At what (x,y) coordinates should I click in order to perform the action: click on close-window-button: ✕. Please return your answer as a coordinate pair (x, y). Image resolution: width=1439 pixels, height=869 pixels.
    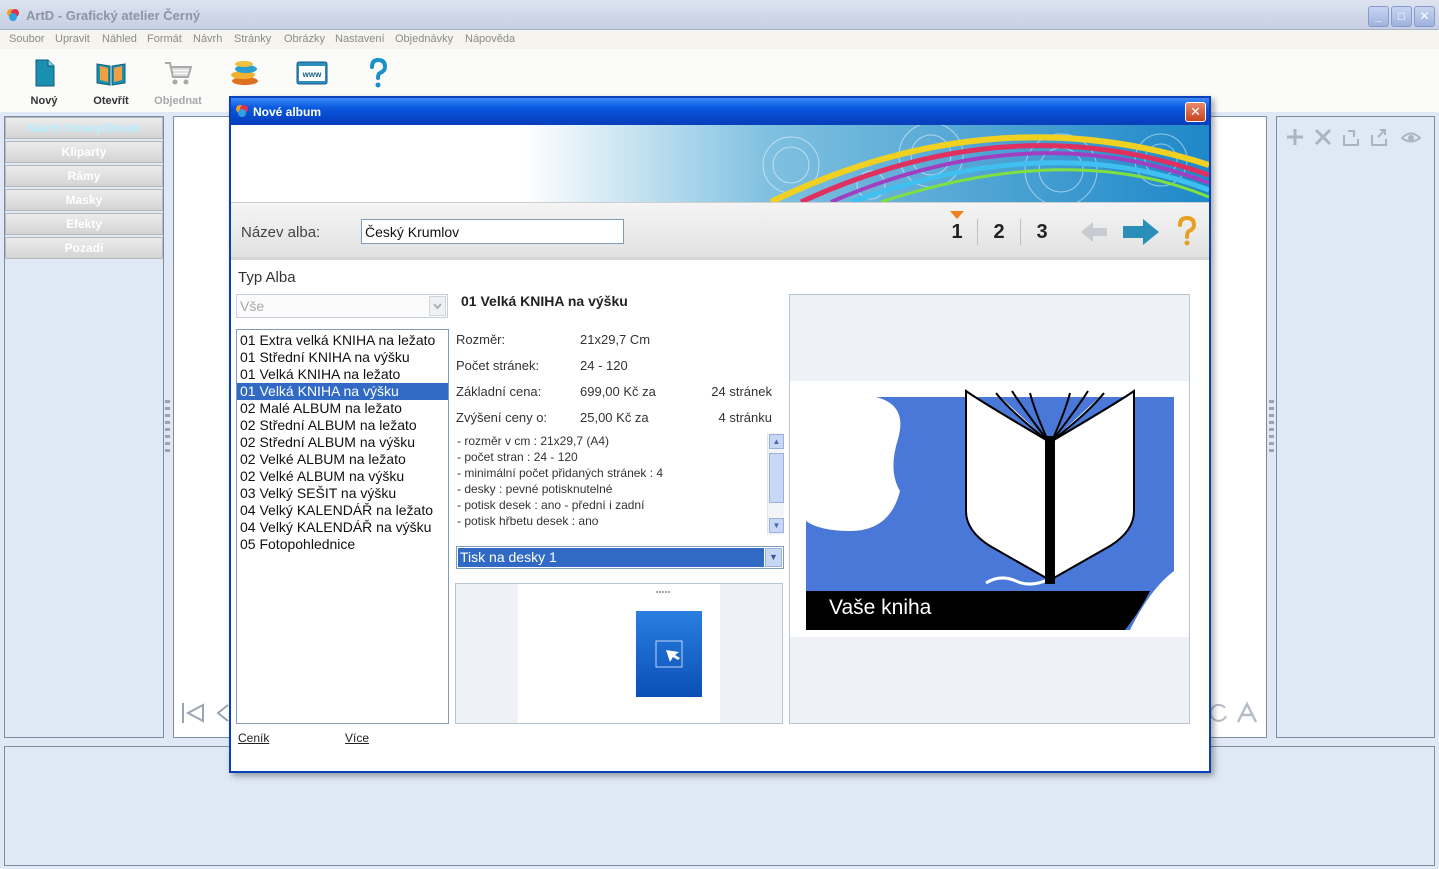
    Looking at the image, I should click on (1424, 16).